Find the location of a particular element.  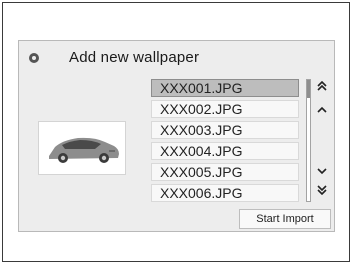

dialog-header: Add new wallpaper is located at coordinates (176, 59).